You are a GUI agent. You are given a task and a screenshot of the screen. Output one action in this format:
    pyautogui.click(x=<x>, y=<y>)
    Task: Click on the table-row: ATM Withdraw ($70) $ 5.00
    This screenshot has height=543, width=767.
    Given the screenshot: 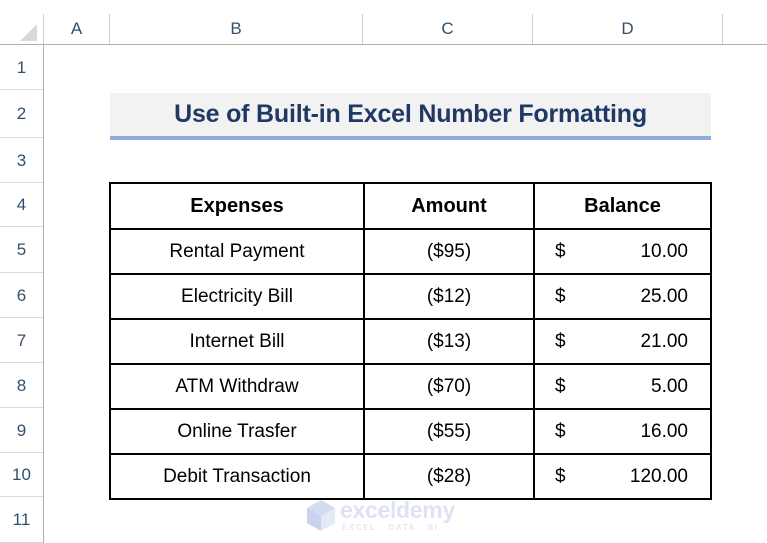 What is the action you would take?
    pyautogui.click(x=410, y=386)
    